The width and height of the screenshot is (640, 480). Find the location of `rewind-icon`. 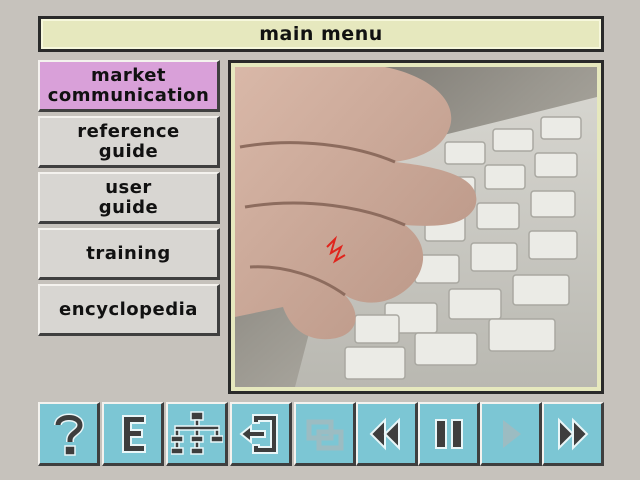

rewind-icon is located at coordinates (384, 433).